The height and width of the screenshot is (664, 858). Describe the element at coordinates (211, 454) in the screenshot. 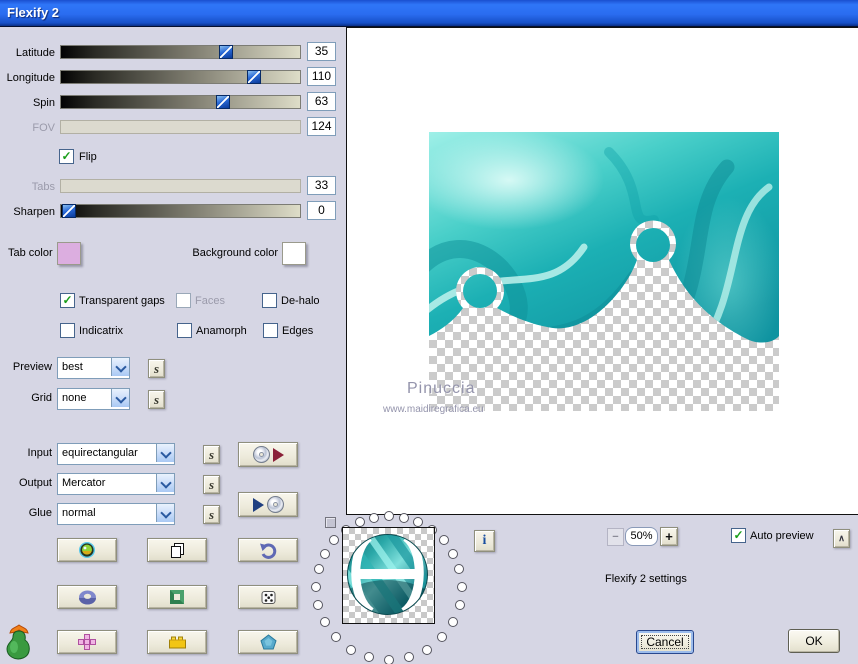

I see `input-random-button: s` at that location.